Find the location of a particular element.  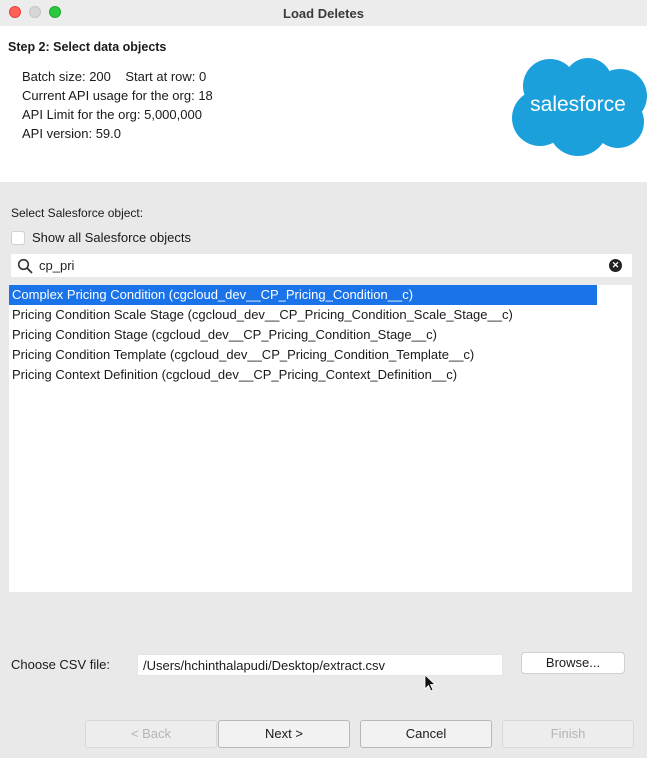

show-all-checkbox is located at coordinates (18, 237).